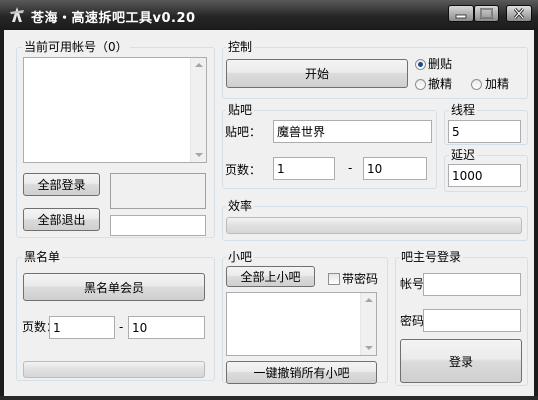 The width and height of the screenshot is (538, 400). I want to click on with-password-checkbox, so click(334, 279).